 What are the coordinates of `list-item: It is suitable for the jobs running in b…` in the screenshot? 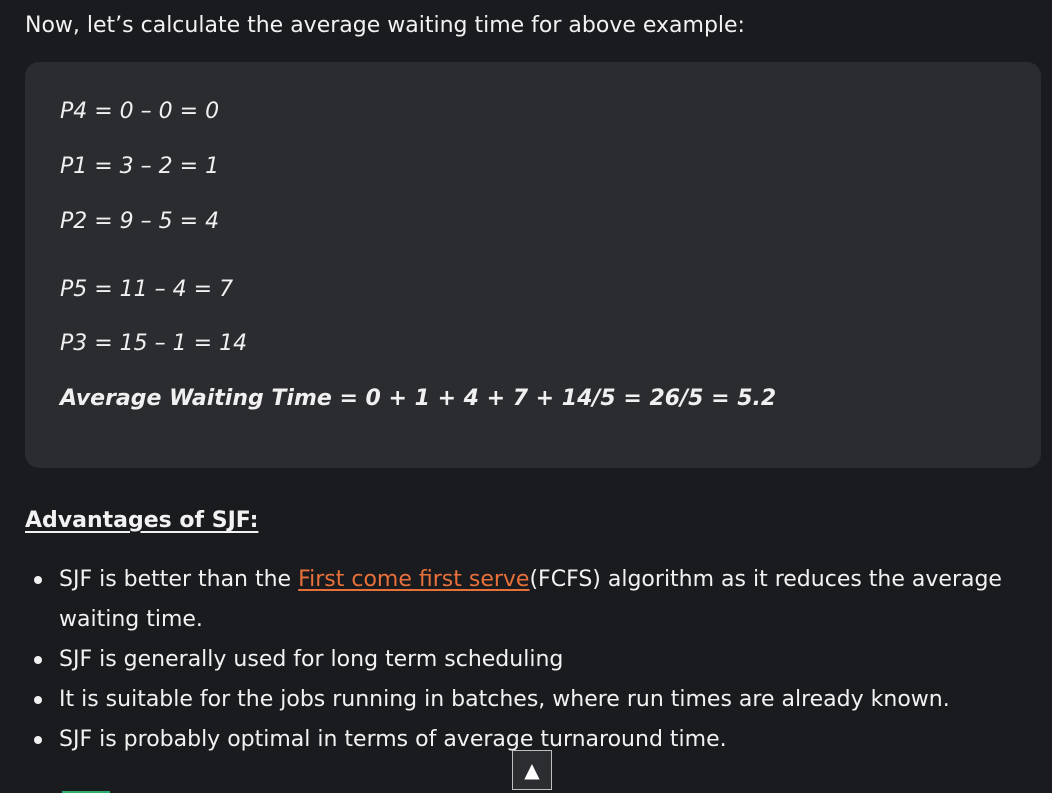 It's located at (526, 700).